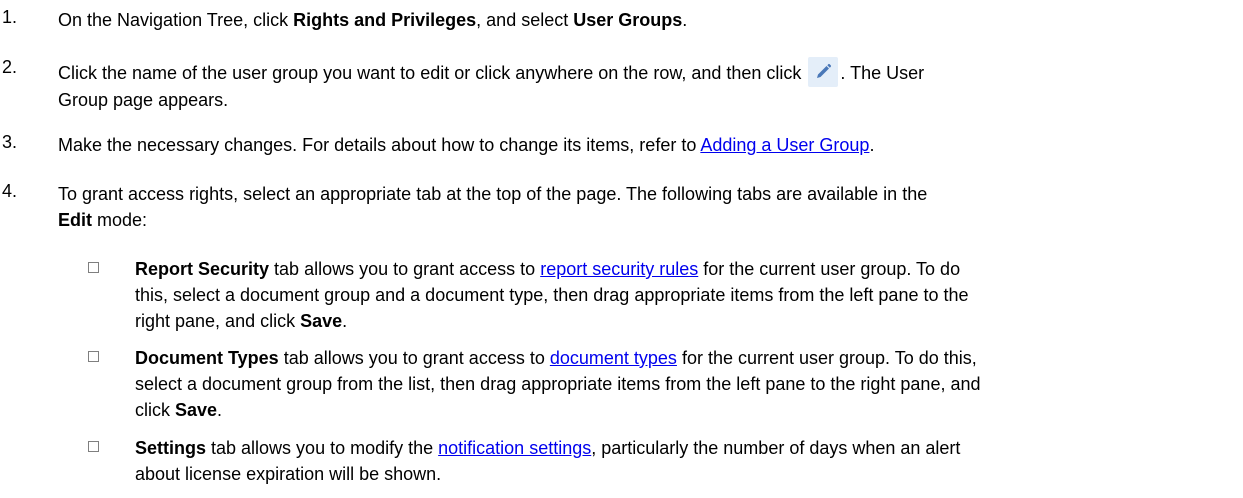 The image size is (1243, 498). Describe the element at coordinates (784, 145) in the screenshot. I see `link-adding-a-user-group: Adding a User Group` at that location.